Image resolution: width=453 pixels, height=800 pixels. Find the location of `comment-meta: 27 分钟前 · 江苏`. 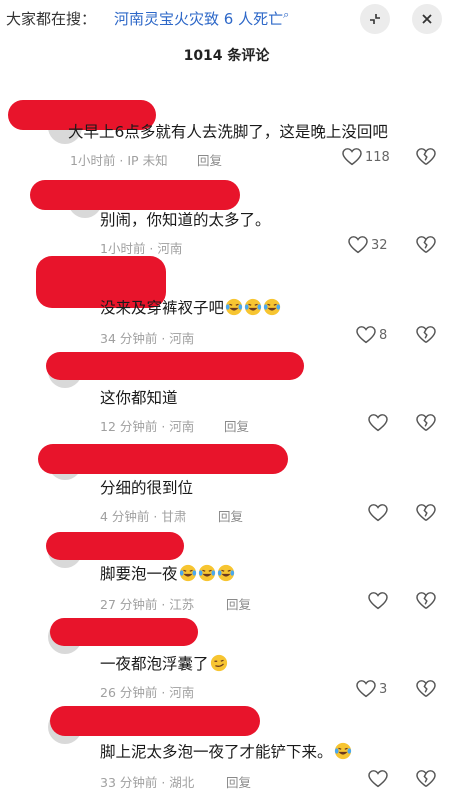

comment-meta: 27 分钟前 · 江苏 is located at coordinates (147, 604).